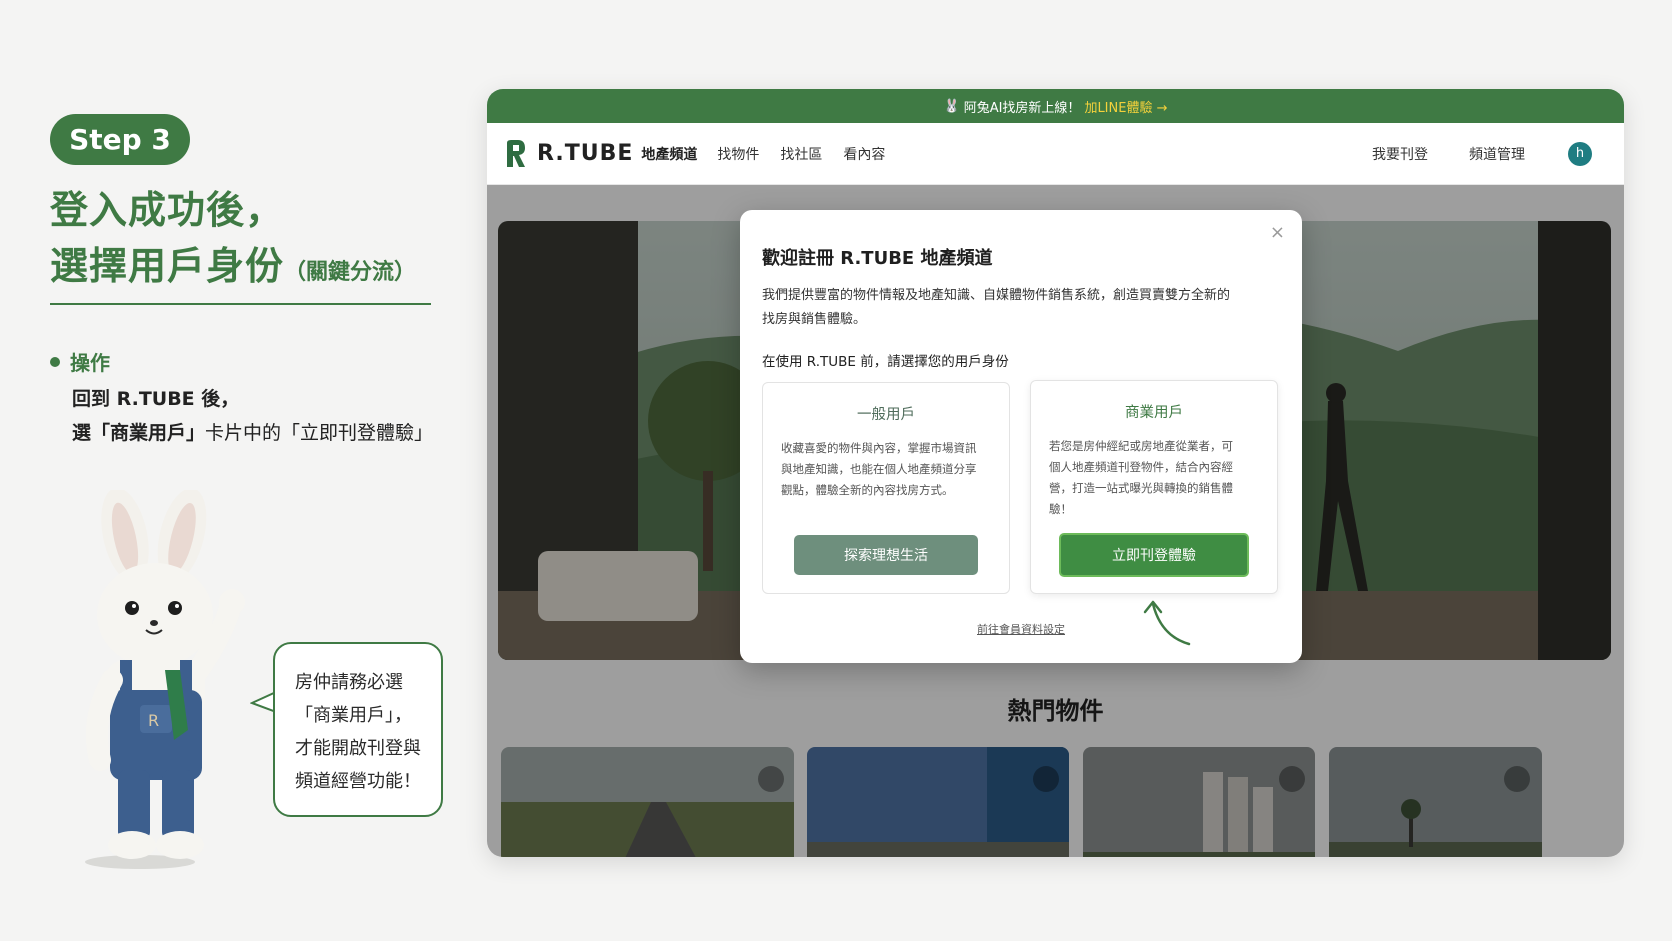 This screenshot has height=941, width=1672. What do you see at coordinates (120, 139) in the screenshot?
I see `step-badge: Step 3` at bounding box center [120, 139].